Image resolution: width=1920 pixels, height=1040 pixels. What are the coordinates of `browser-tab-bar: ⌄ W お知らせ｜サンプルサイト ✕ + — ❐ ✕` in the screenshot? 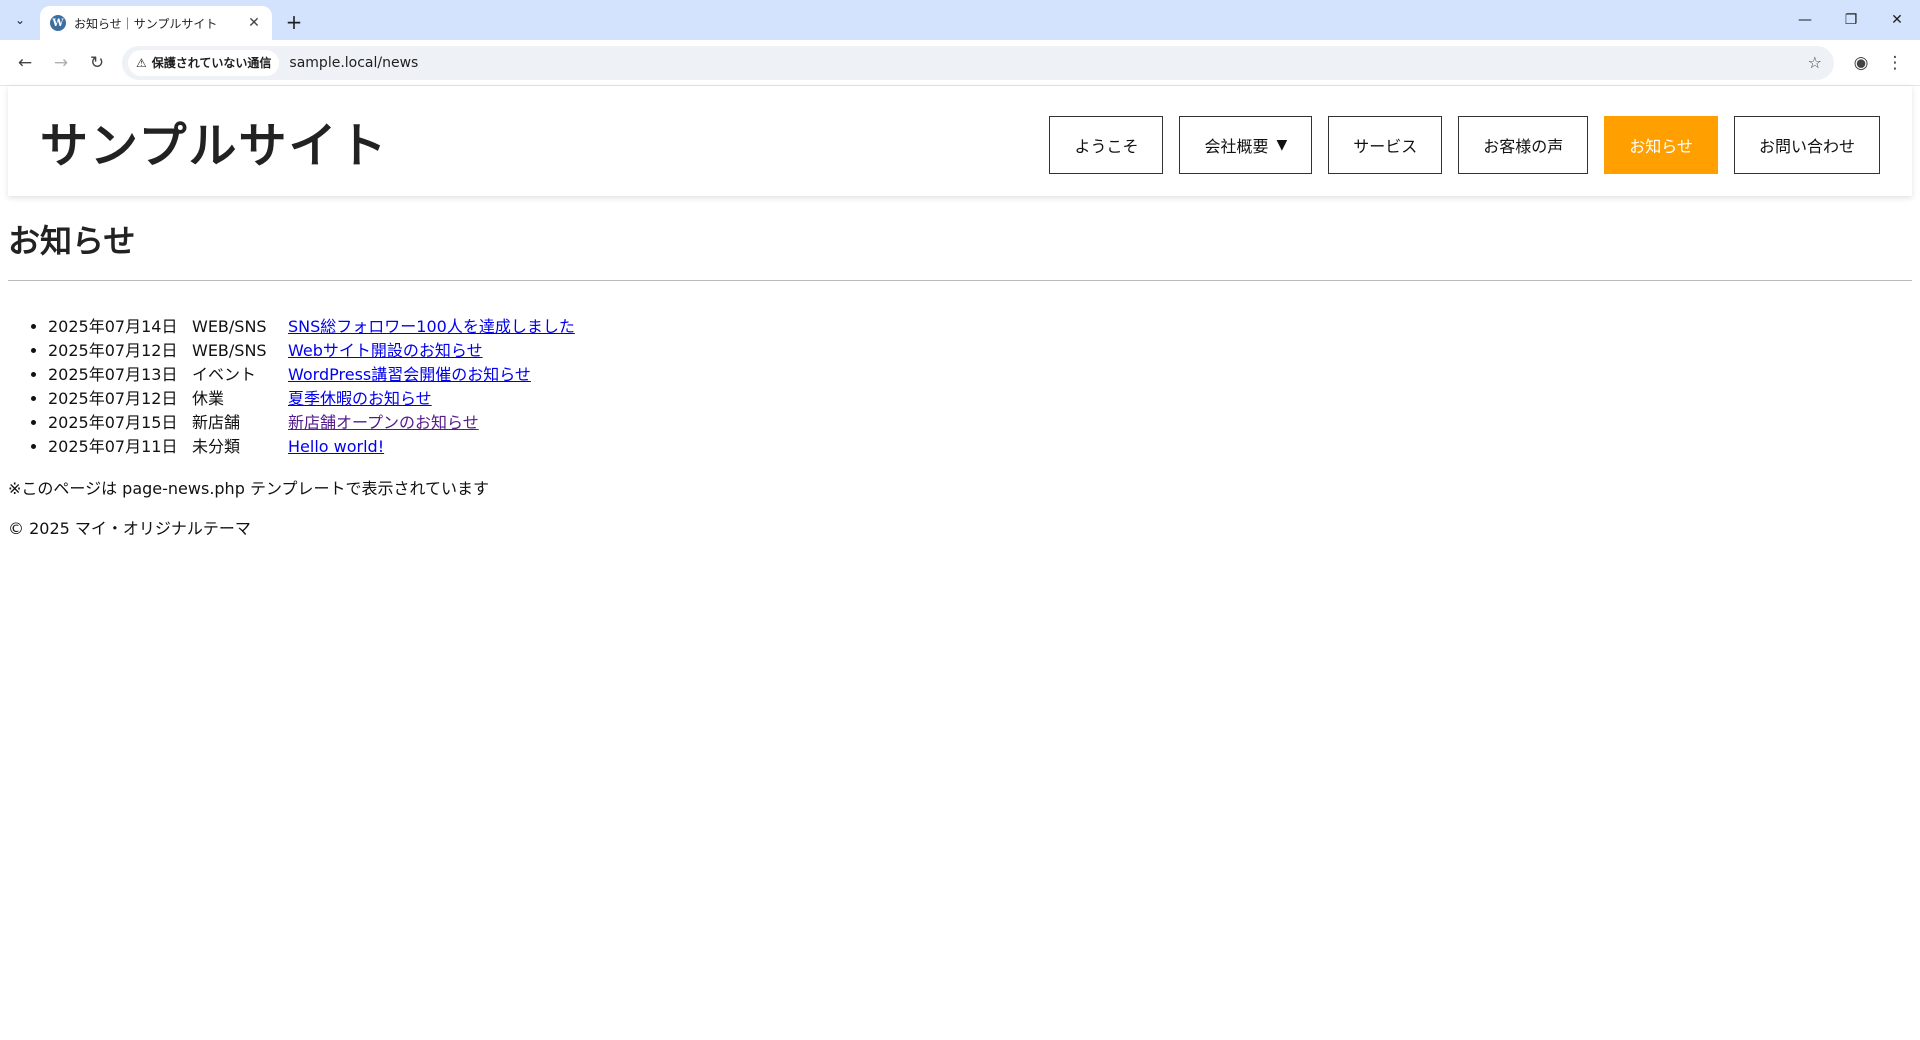 It's located at (960, 20).